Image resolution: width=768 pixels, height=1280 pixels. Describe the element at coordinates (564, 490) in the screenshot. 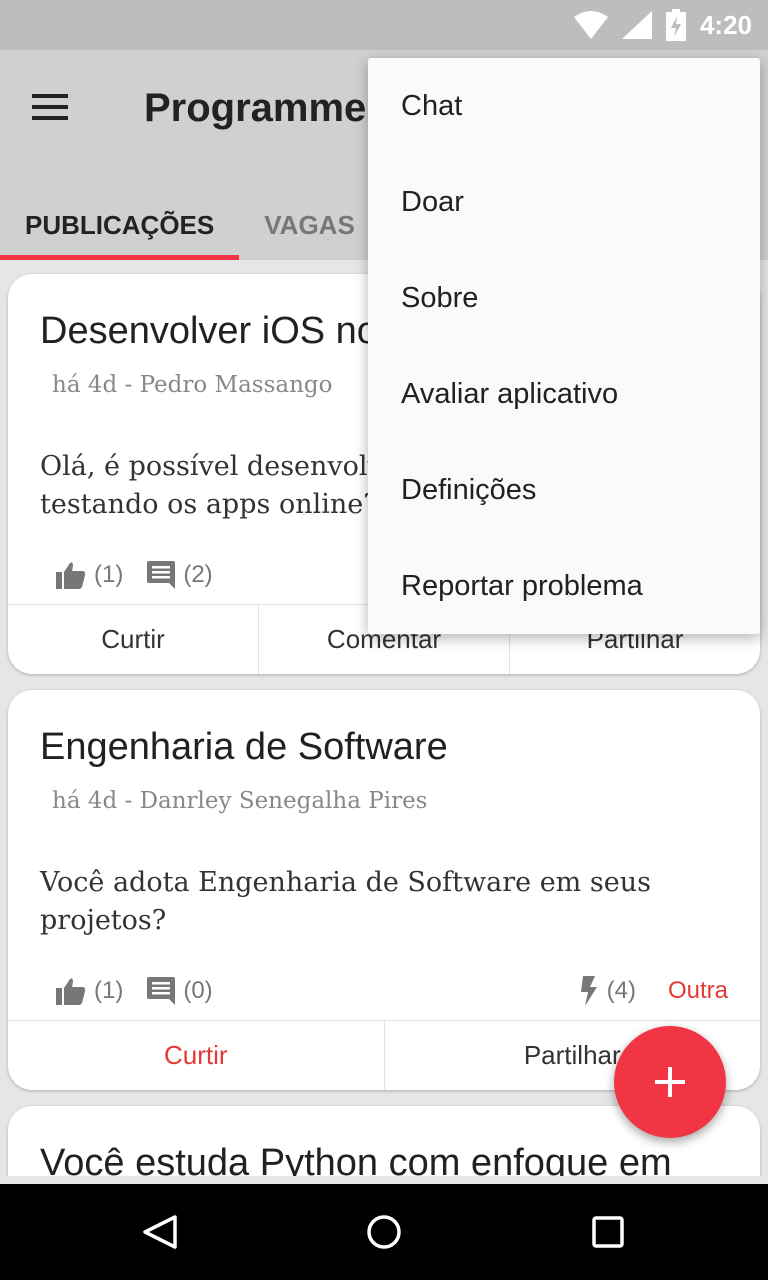

I see `menu-item-definicoes: Definições` at that location.